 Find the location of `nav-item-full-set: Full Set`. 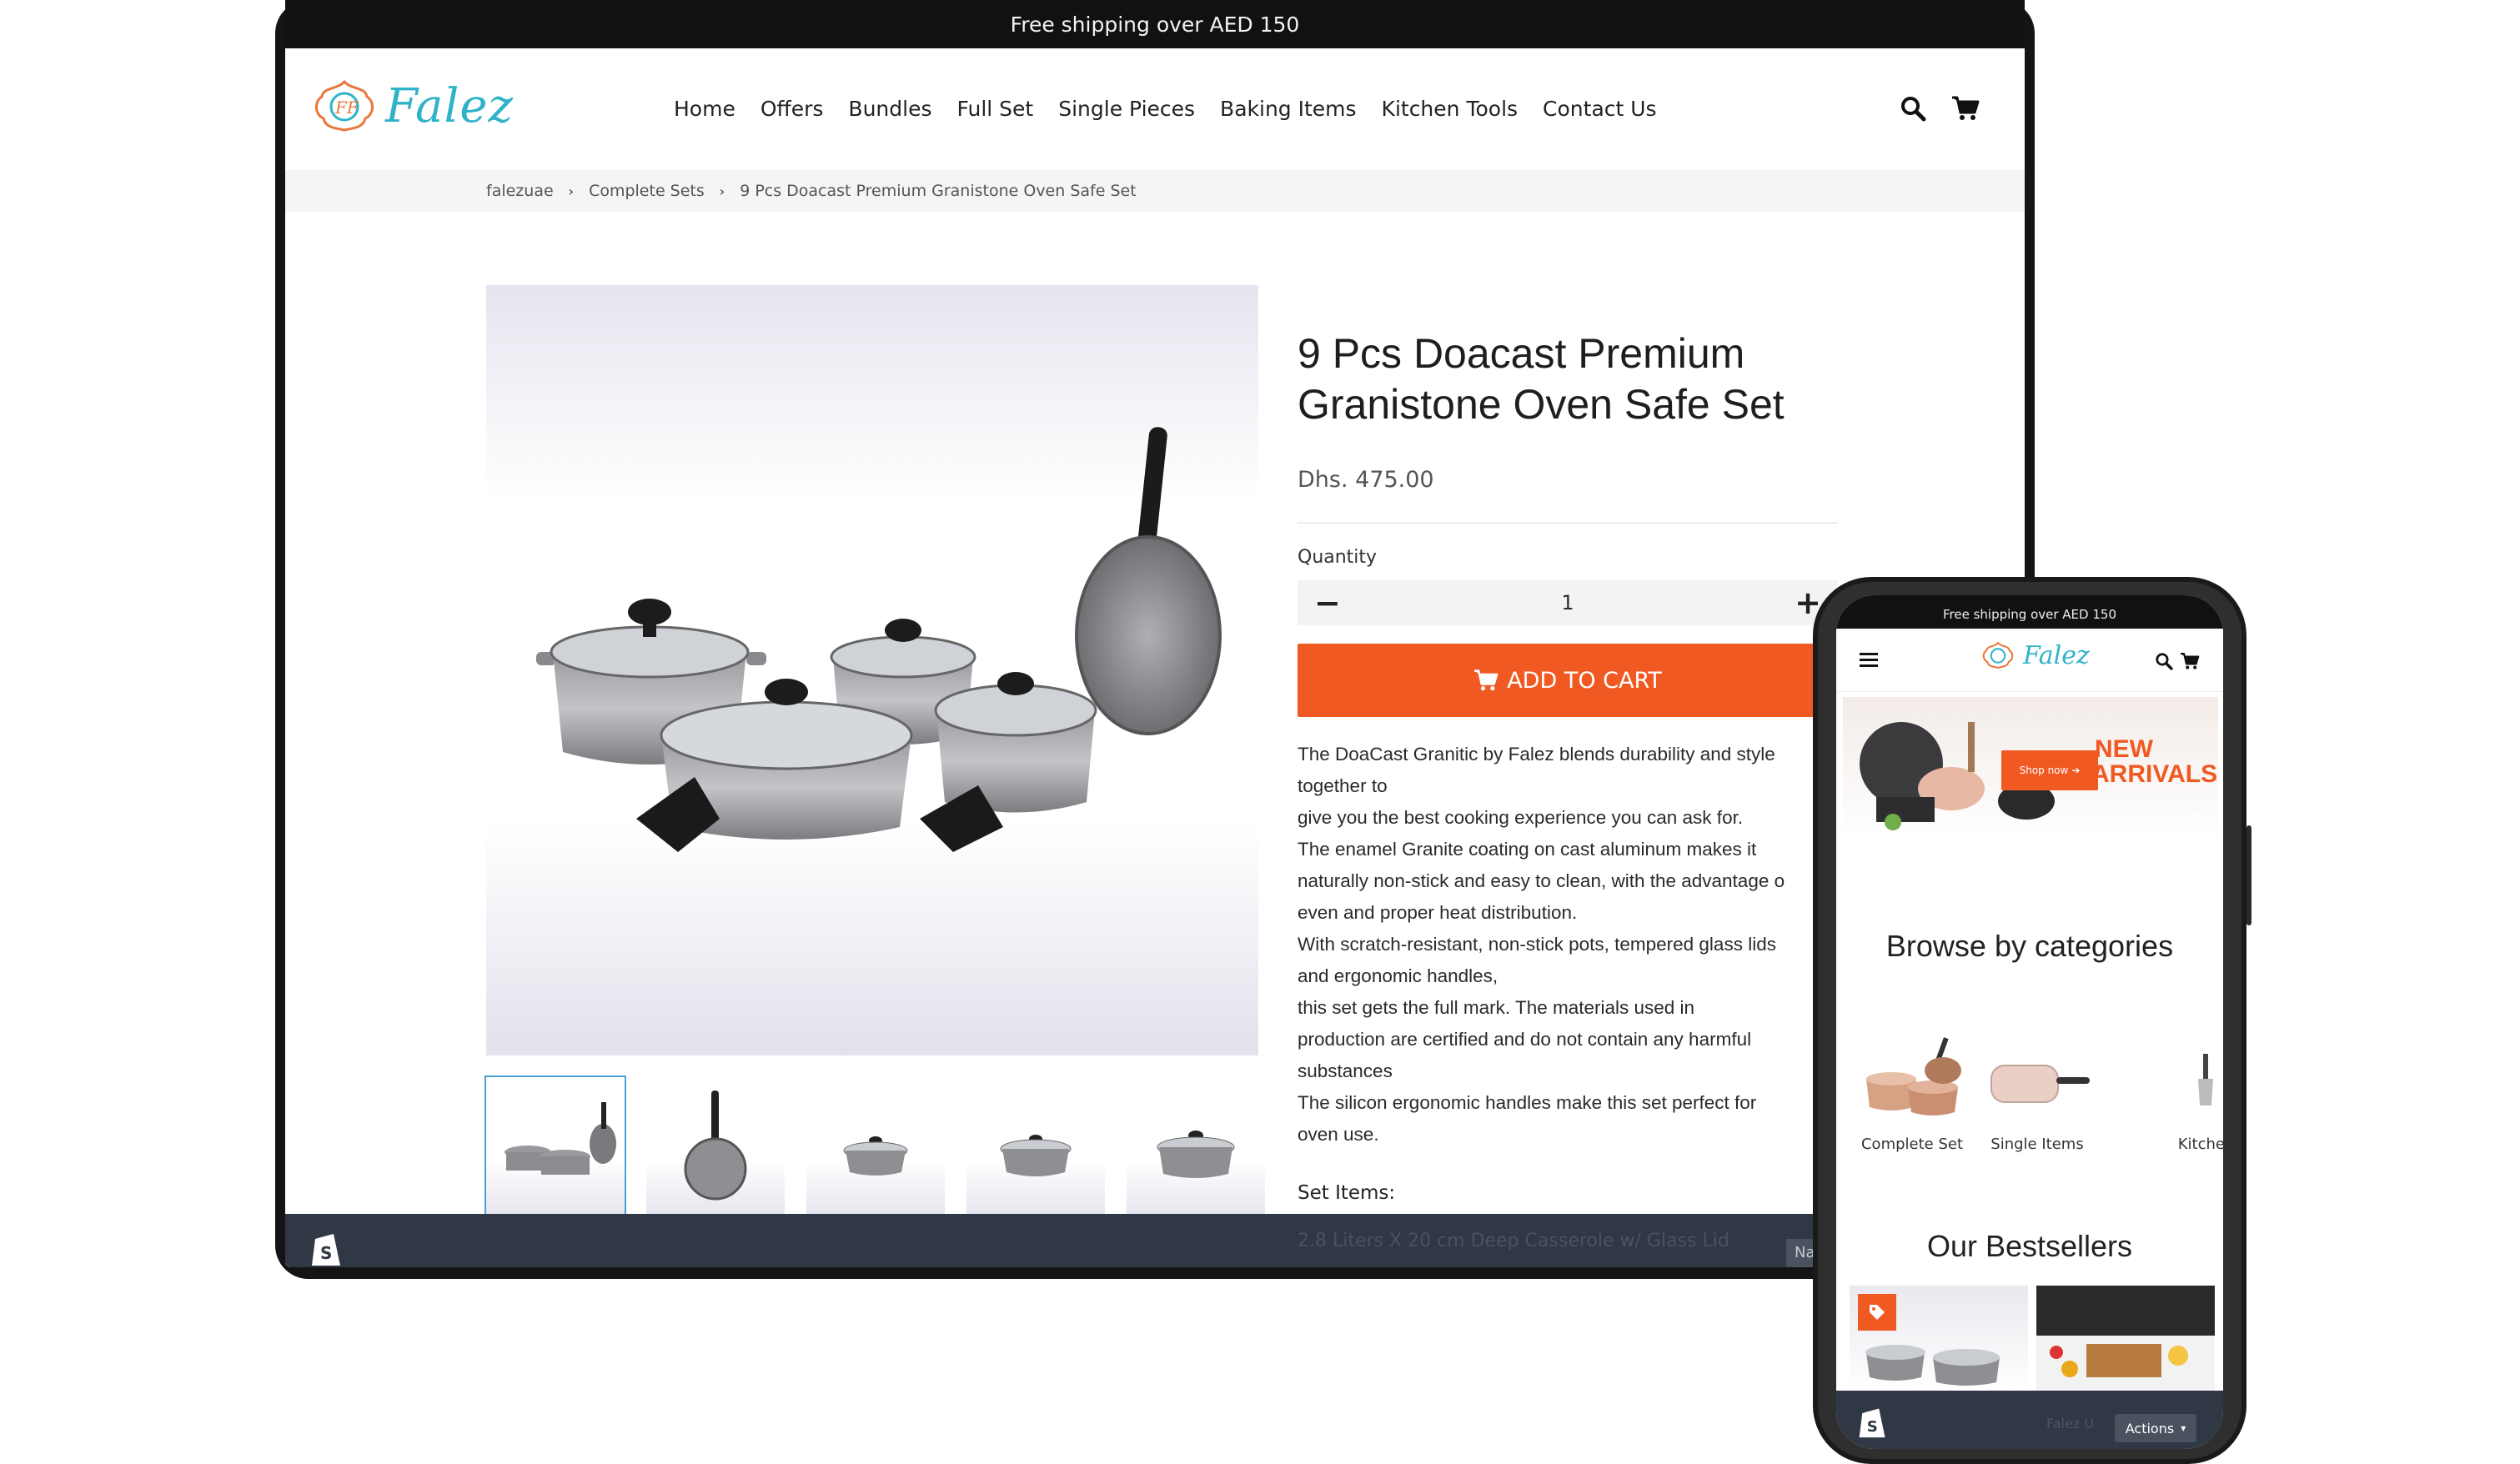

nav-item-full-set: Full Set is located at coordinates (994, 109).